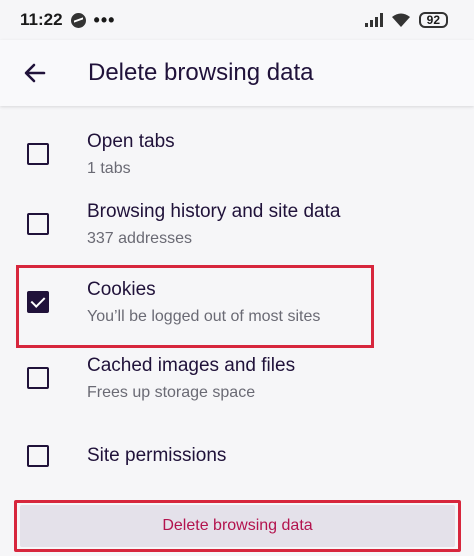 The height and width of the screenshot is (556, 474). Describe the element at coordinates (109, 168) in the screenshot. I see `option-sub: 1 tabs` at that location.